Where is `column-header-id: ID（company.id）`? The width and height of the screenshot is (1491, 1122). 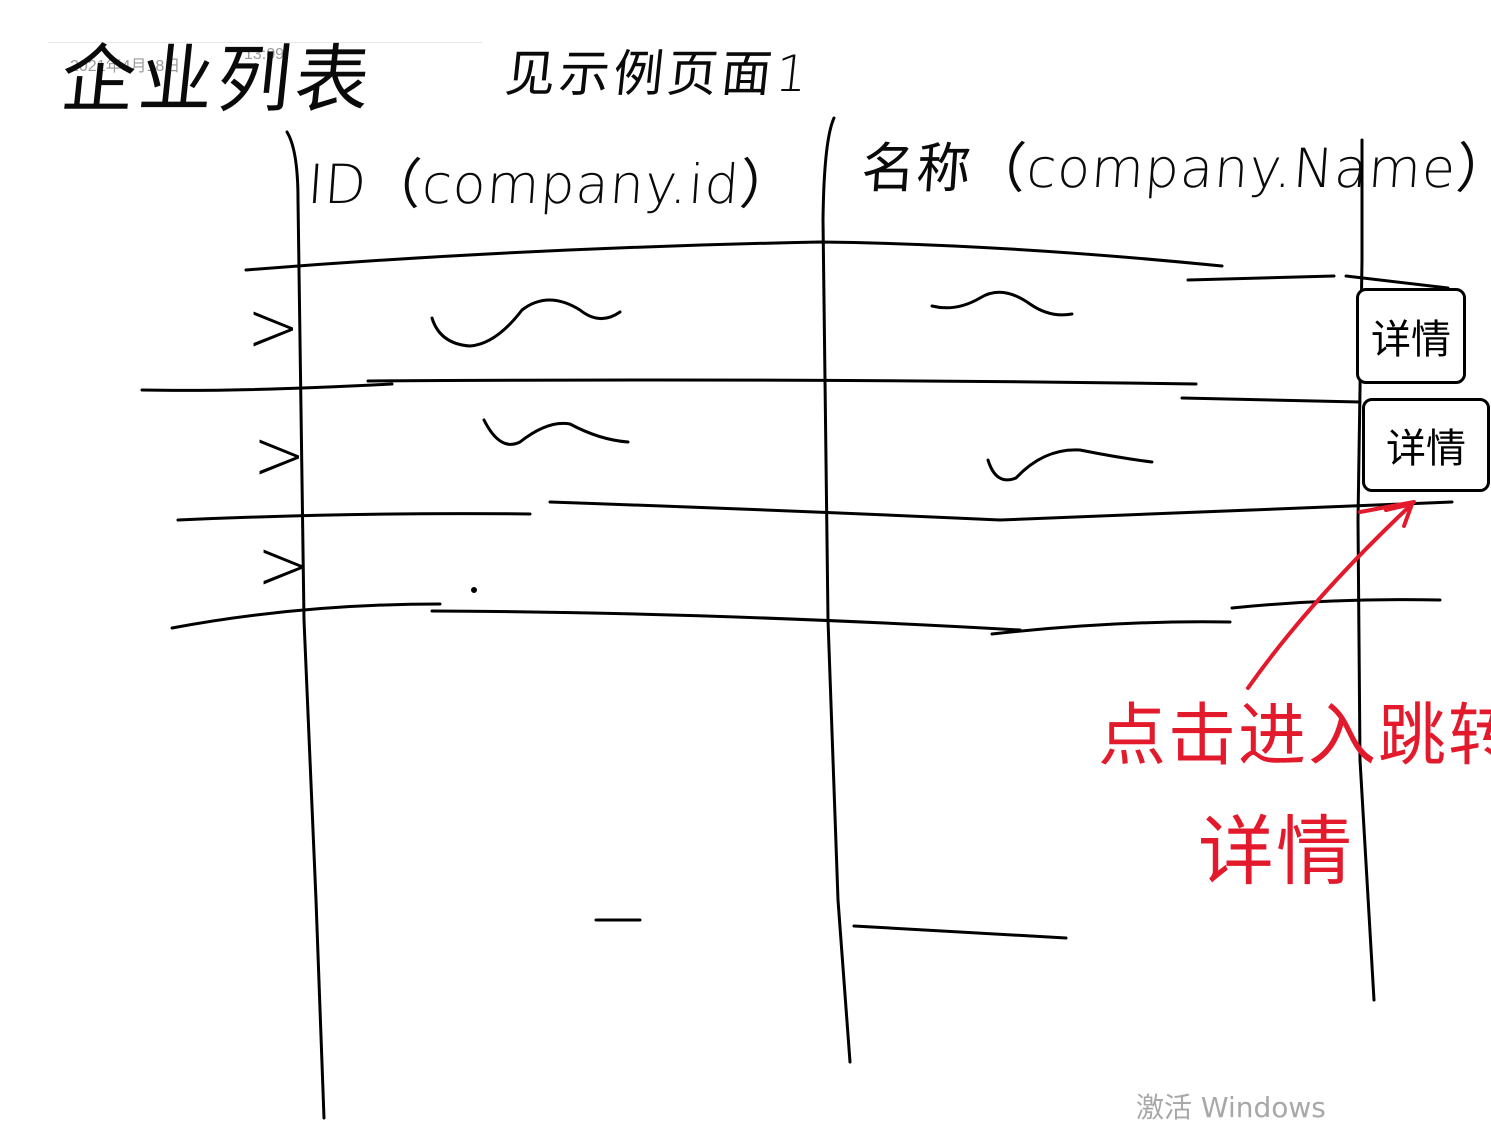
column-header-id: ID（company.id） is located at coordinates (551, 184).